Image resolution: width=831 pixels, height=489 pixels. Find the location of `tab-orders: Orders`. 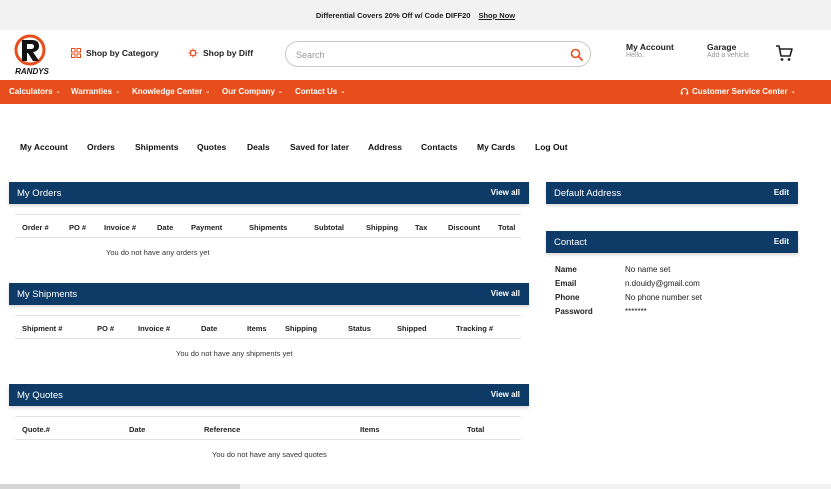

tab-orders: Orders is located at coordinates (101, 147).